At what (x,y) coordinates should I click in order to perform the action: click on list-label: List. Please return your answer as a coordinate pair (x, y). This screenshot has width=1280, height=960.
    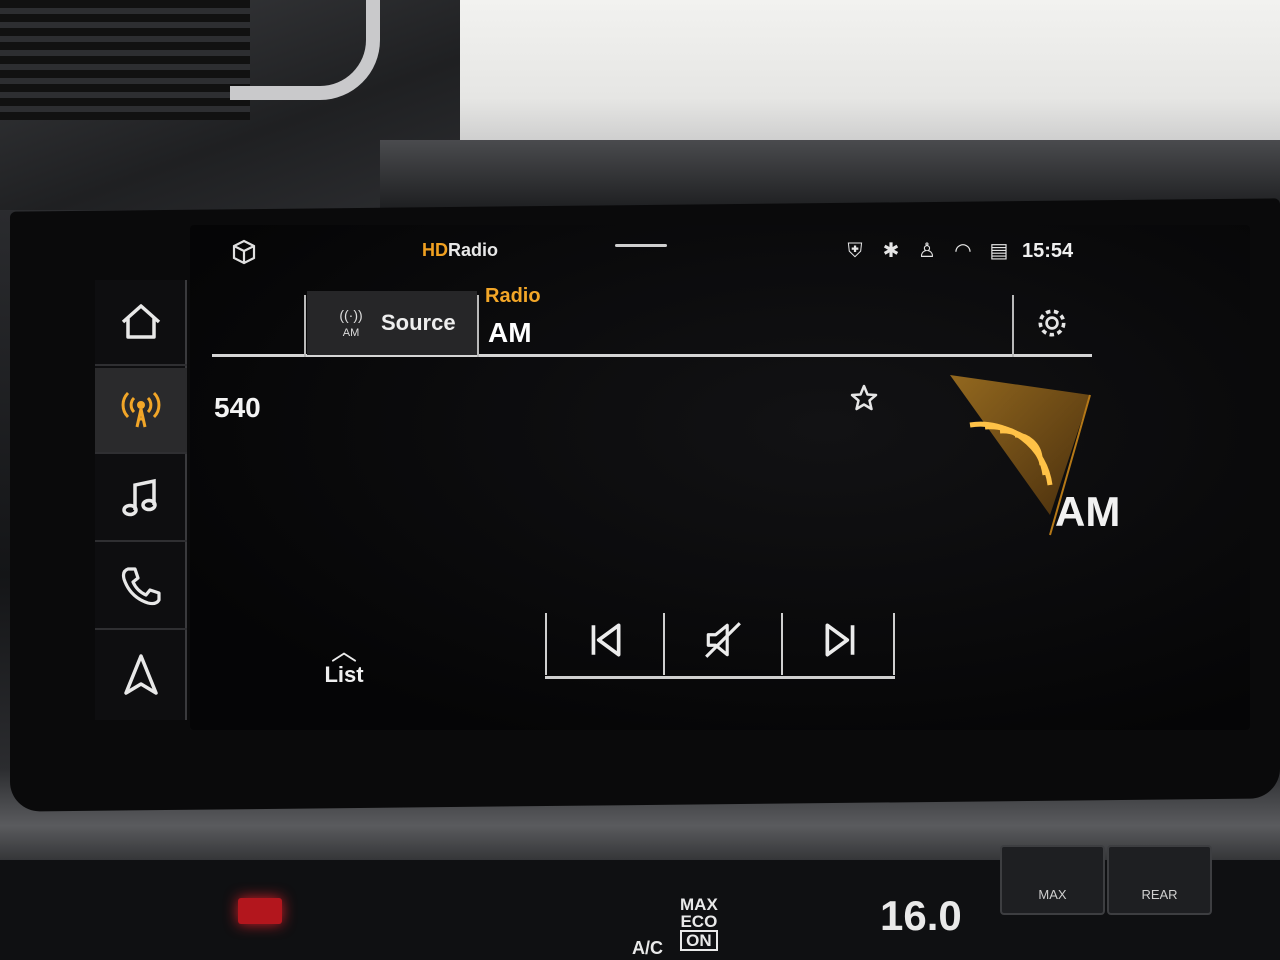
    Looking at the image, I should click on (344, 674).